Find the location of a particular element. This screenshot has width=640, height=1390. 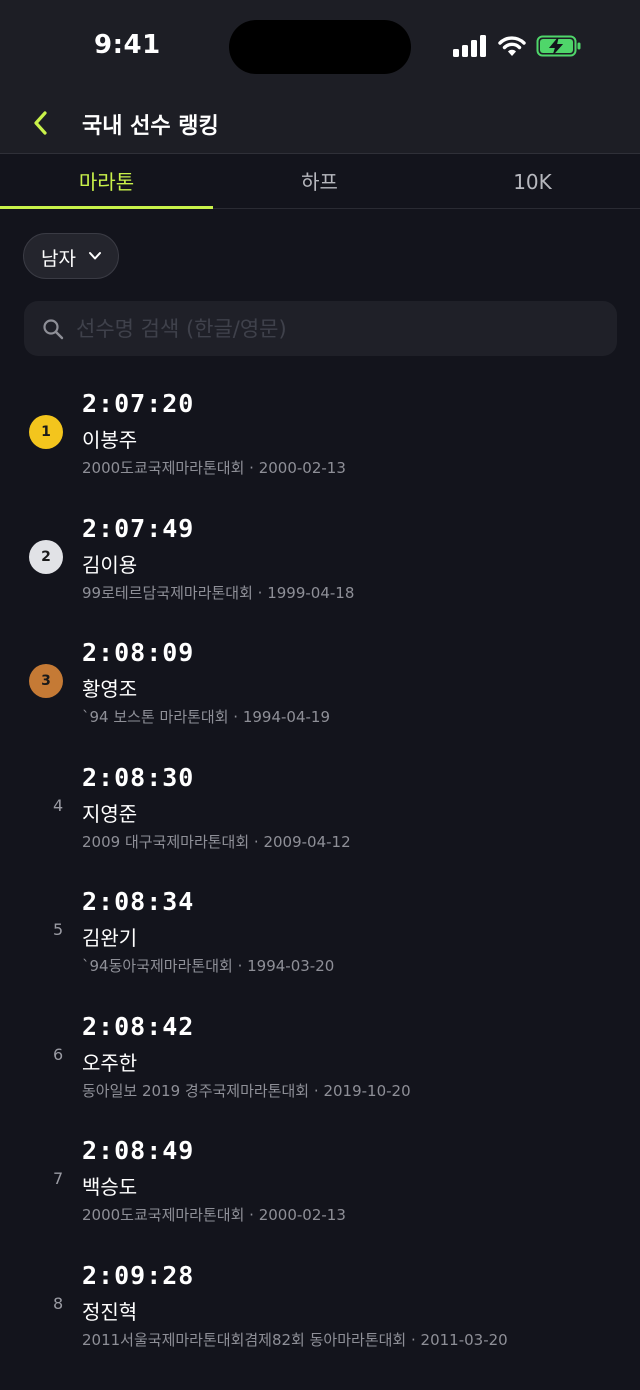

ranking-row: 2 2:07:49 김이용 99로테르담국제마라톤대회 · 1999-04-18 is located at coordinates (320, 570).